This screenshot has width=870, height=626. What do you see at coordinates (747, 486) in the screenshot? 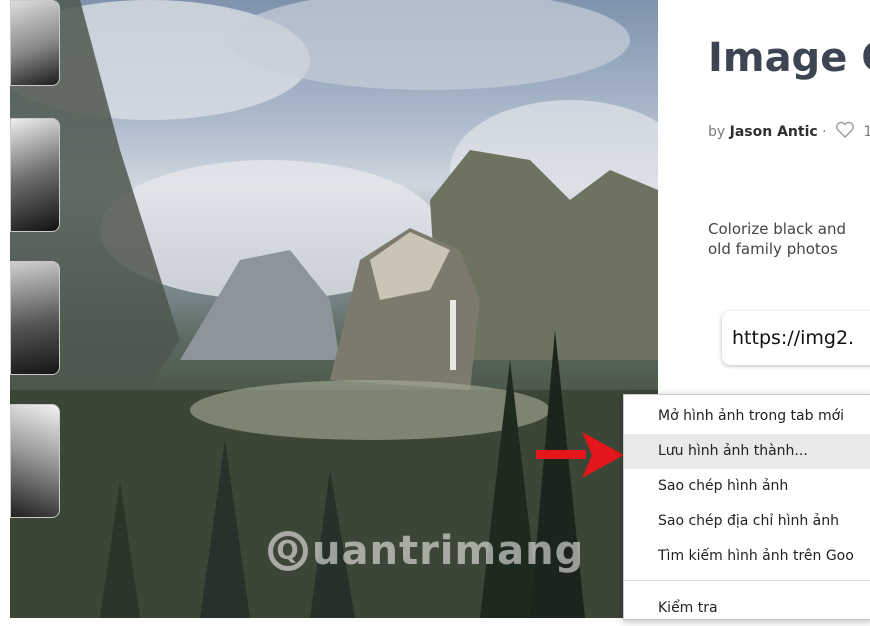
I see `menu-item-copy-image: Sao chép hình ảnh` at bounding box center [747, 486].